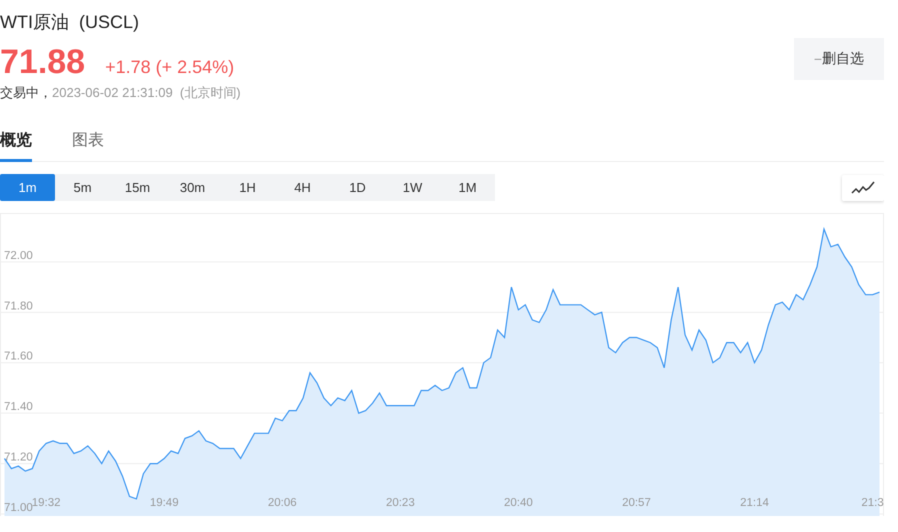  I want to click on interval-button: 1H, so click(247, 187).